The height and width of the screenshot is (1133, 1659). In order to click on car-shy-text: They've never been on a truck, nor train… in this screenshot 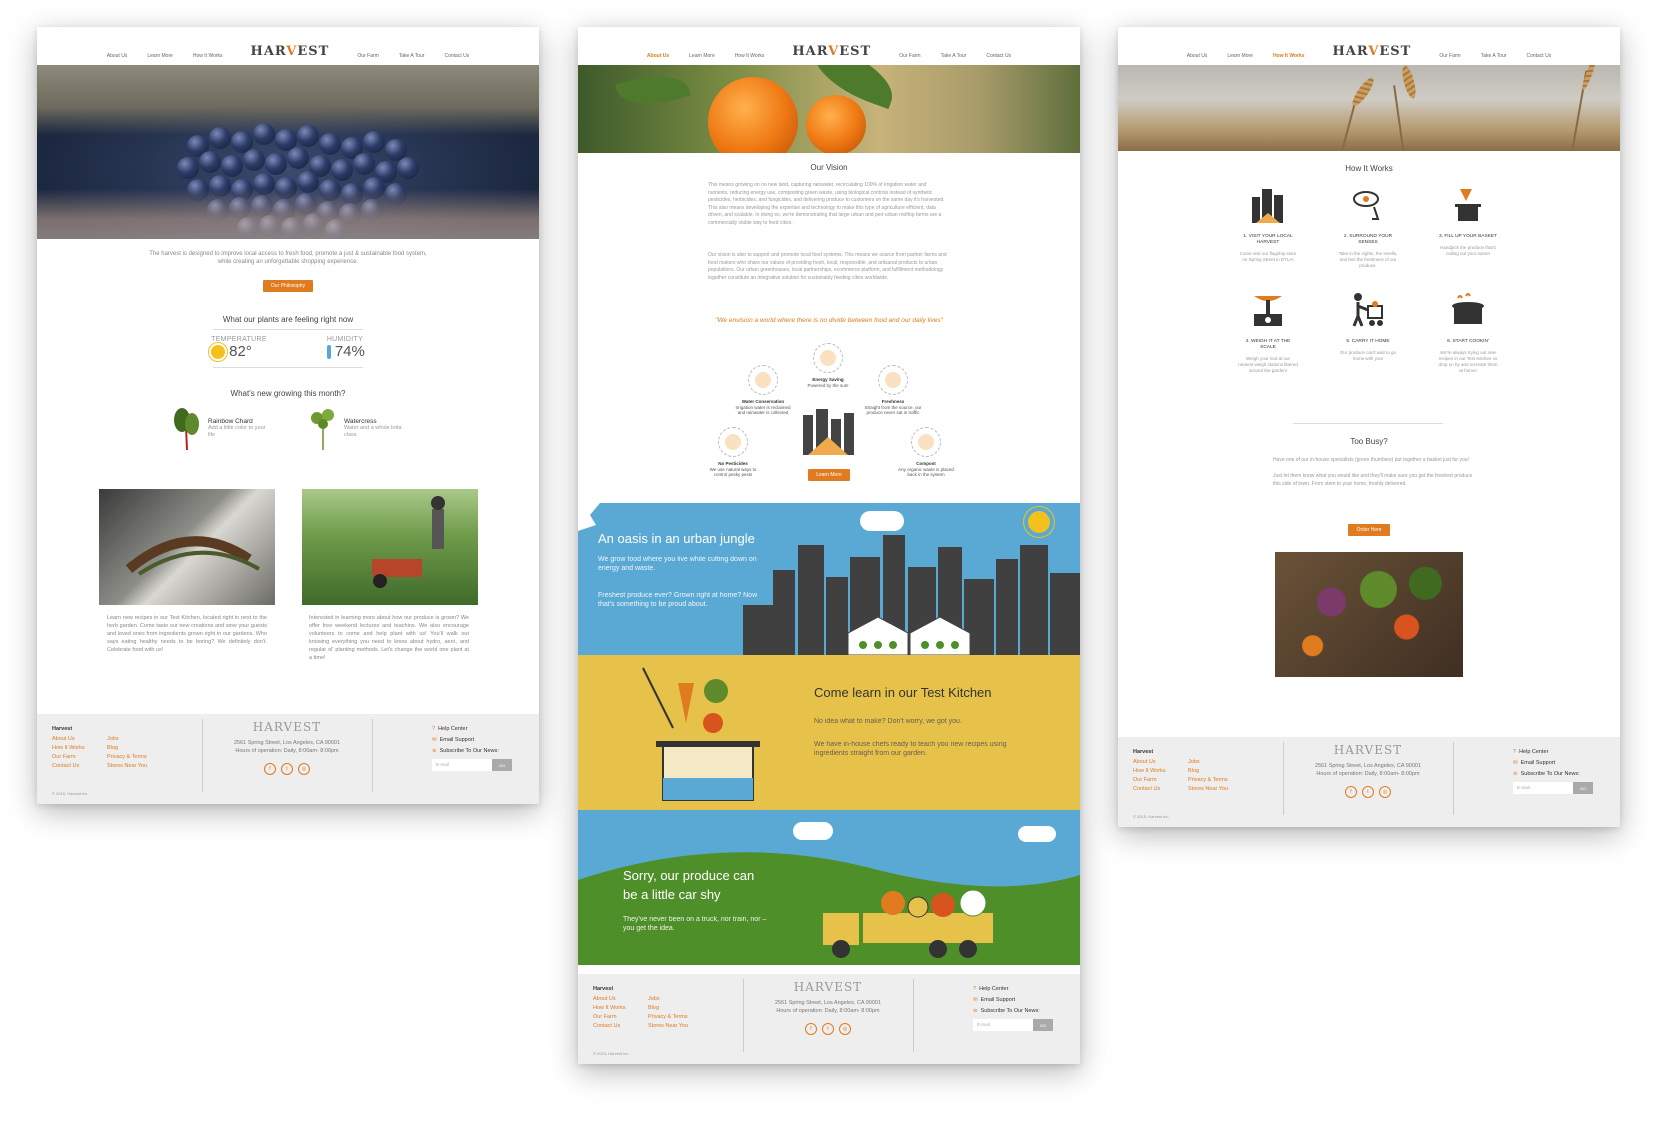, I will do `click(695, 924)`.